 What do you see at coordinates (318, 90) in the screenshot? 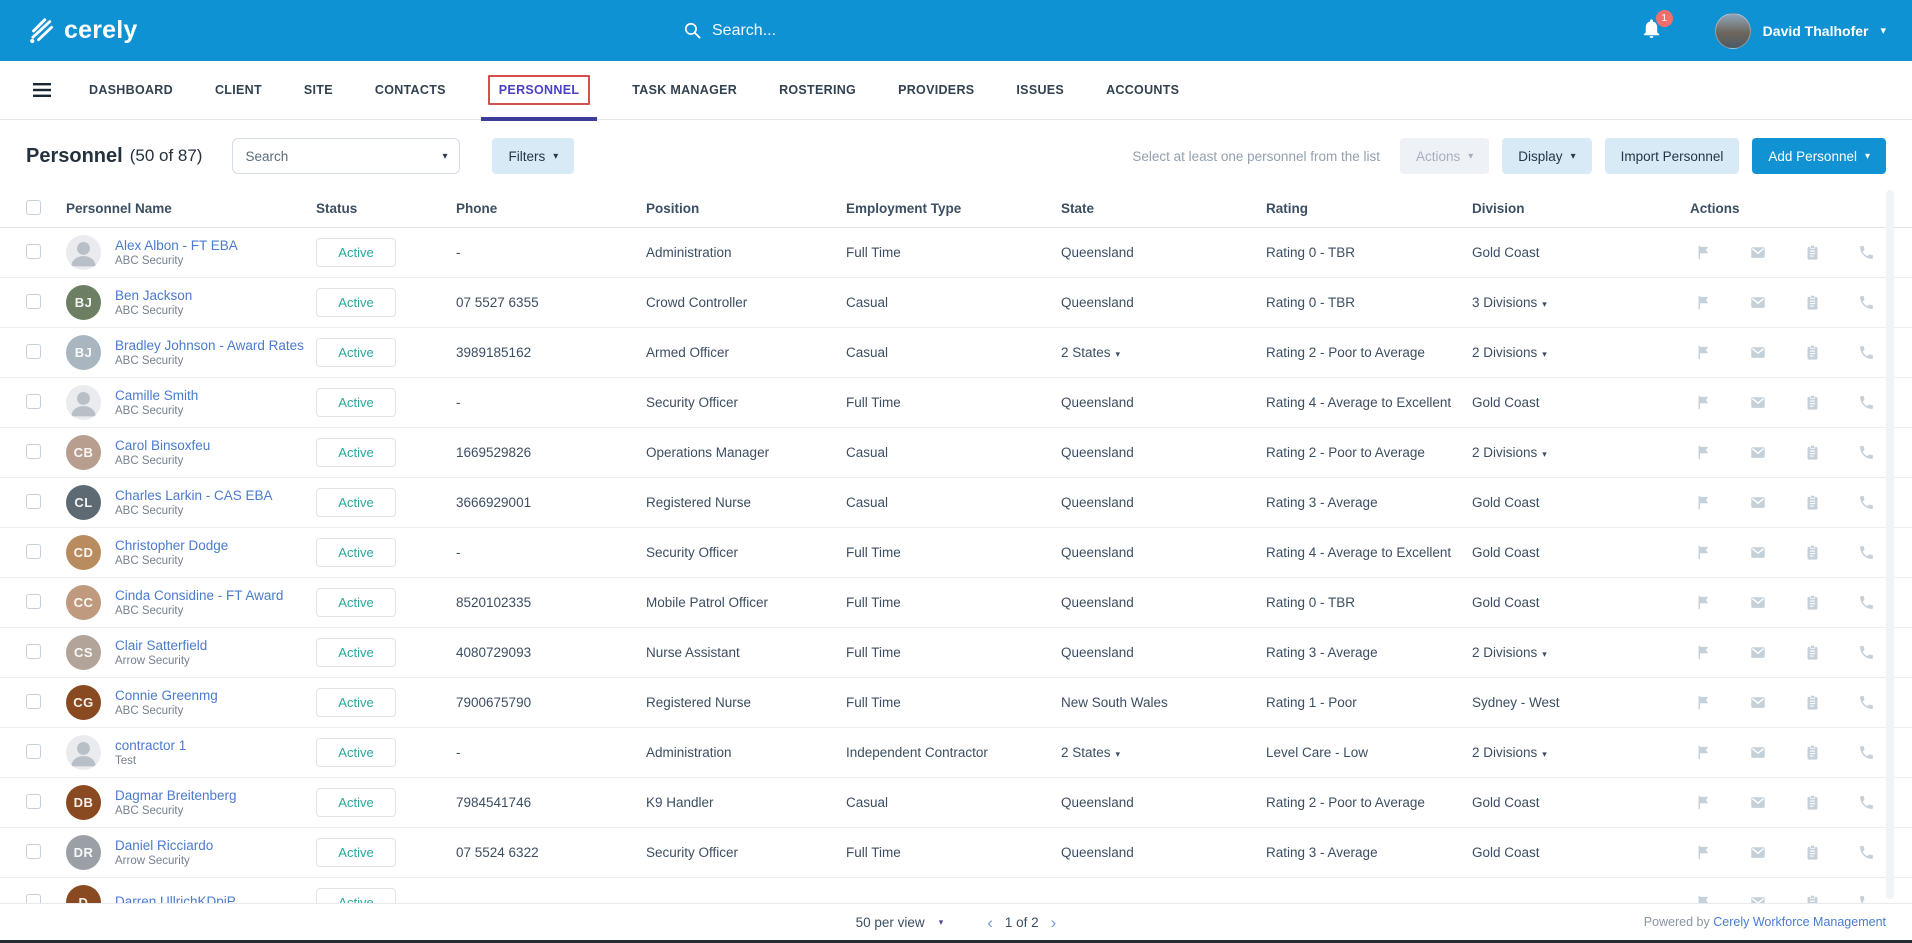
I see `nav-tab-site: SITE` at bounding box center [318, 90].